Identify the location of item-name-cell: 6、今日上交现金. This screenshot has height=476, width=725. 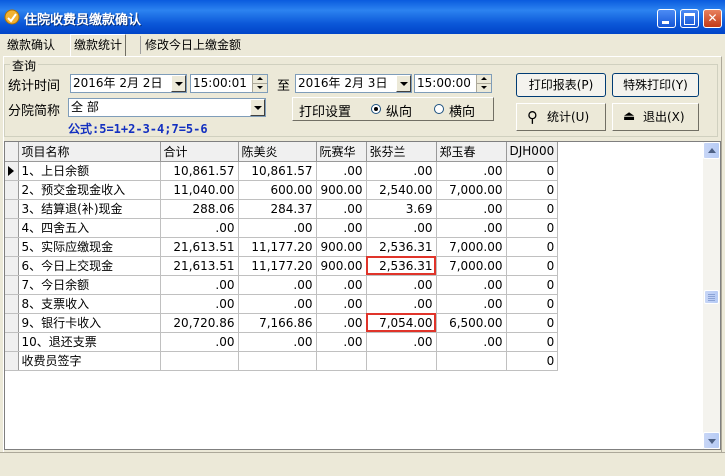
(89, 266).